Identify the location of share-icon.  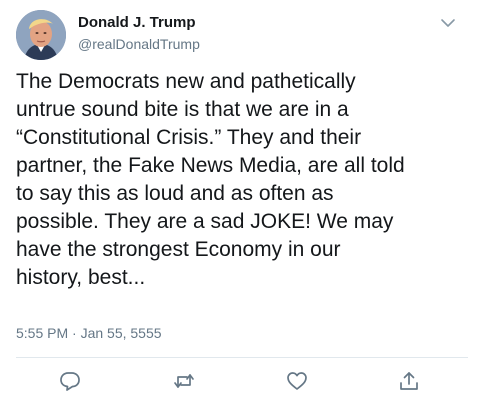
(409, 381).